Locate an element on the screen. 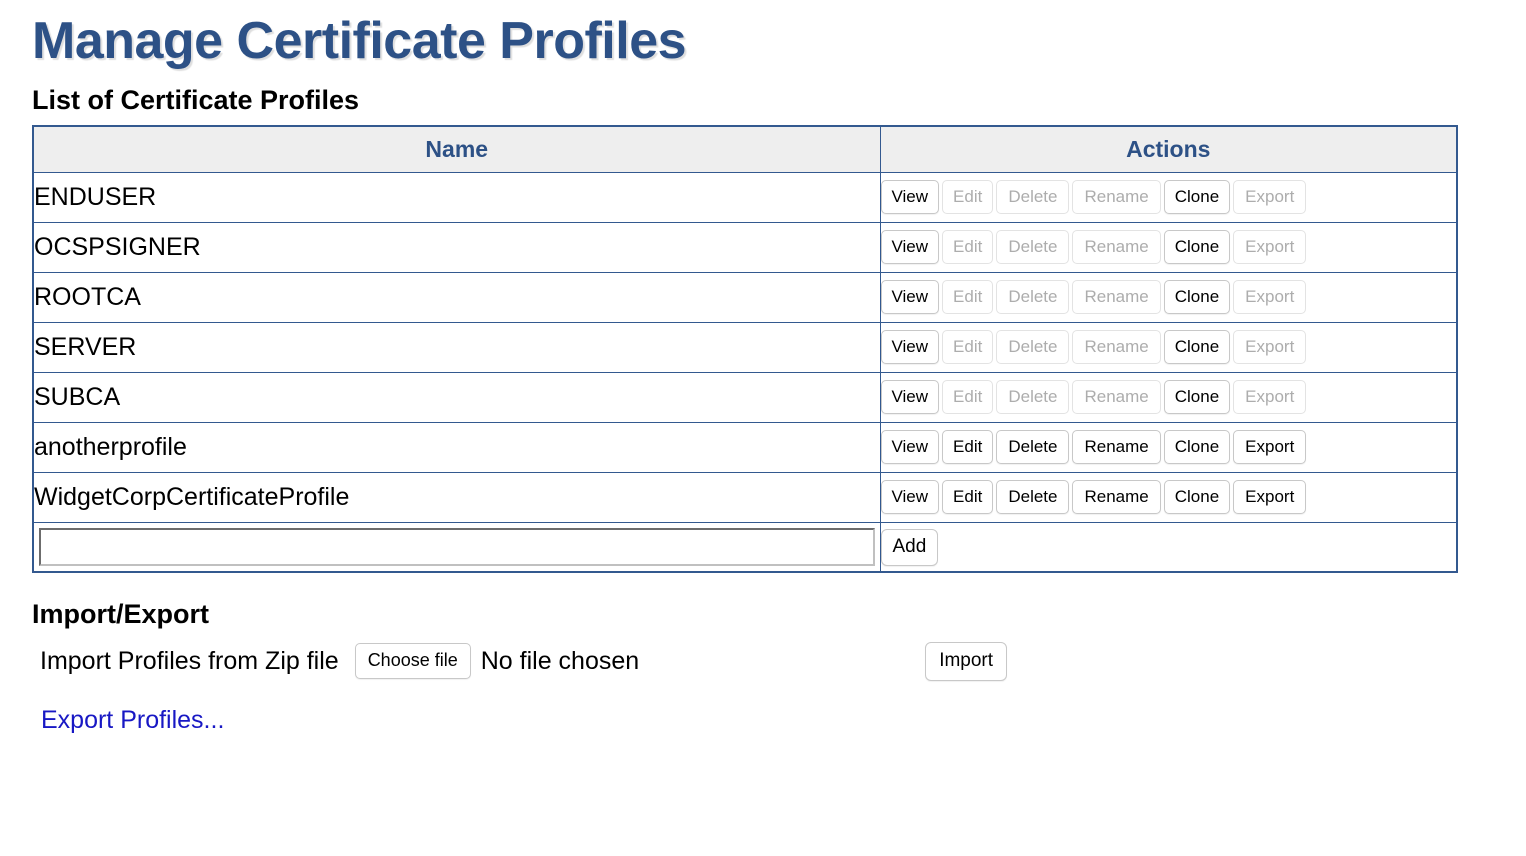 The width and height of the screenshot is (1526, 856). profile-name-cell: SERVER is located at coordinates (456, 347).